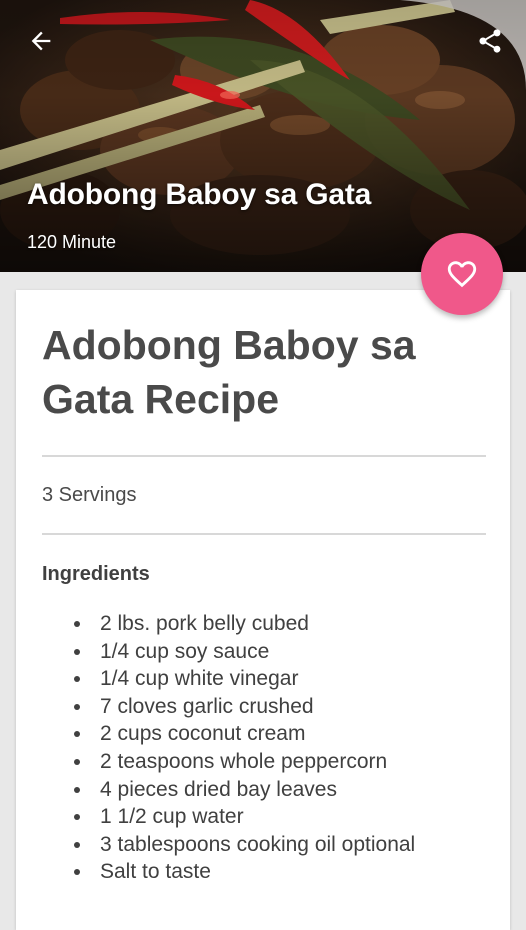 The image size is (526, 930). I want to click on share-button, so click(490, 41).